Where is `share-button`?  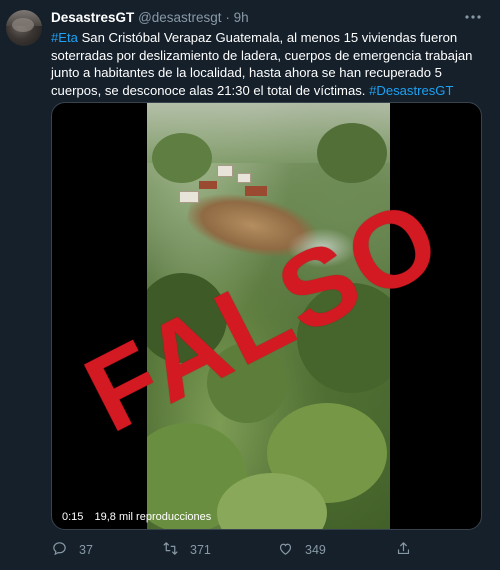
share-button is located at coordinates (409, 550).